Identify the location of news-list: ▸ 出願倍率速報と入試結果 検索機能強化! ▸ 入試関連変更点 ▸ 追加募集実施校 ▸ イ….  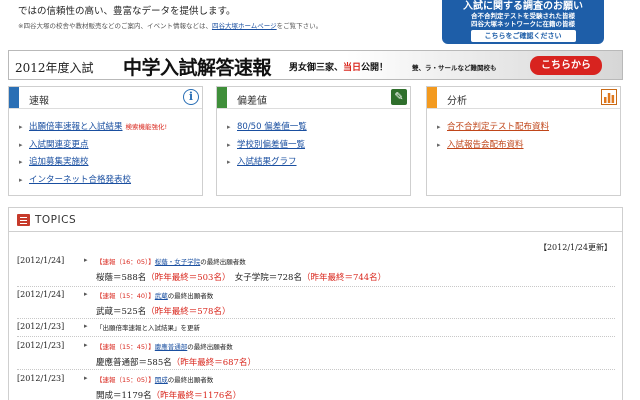
(105, 149).